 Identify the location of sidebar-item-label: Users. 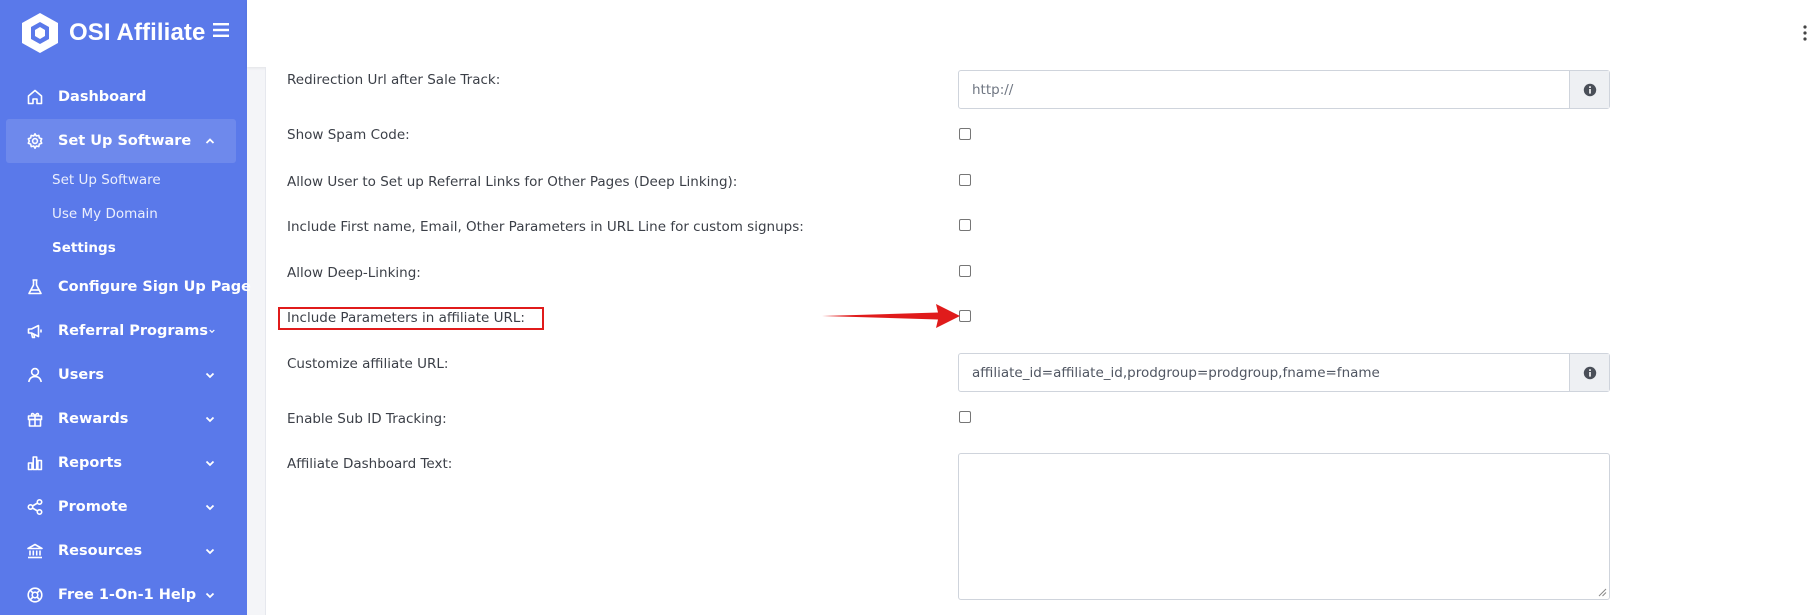
(81, 375).